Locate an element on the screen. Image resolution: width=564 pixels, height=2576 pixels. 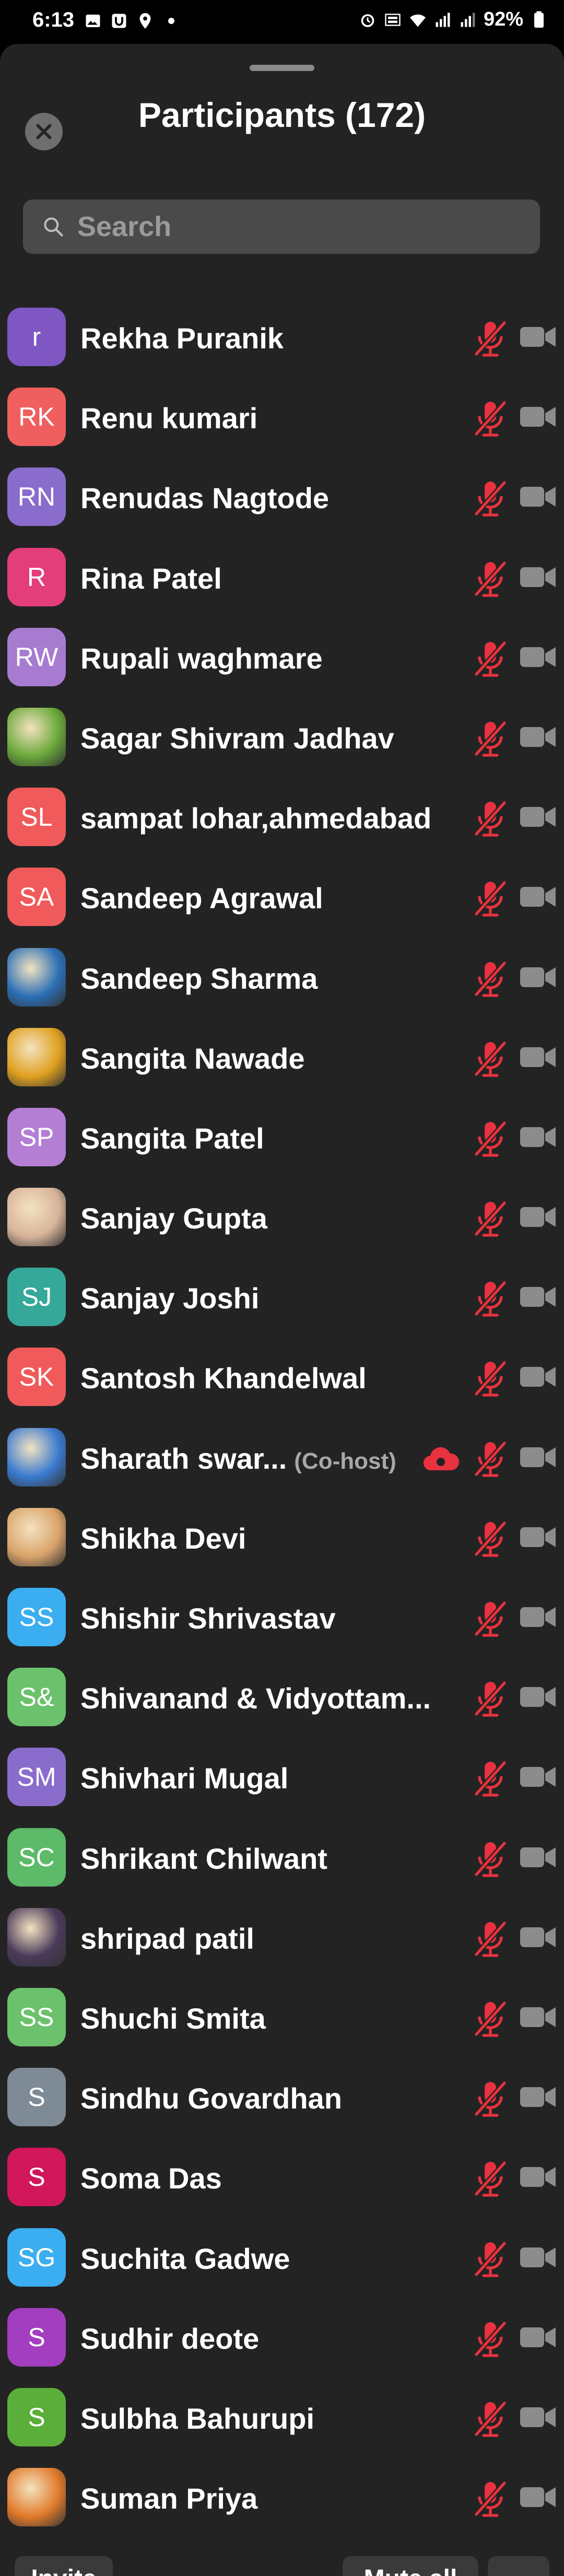
battery-percent: 92% is located at coordinates (503, 19).